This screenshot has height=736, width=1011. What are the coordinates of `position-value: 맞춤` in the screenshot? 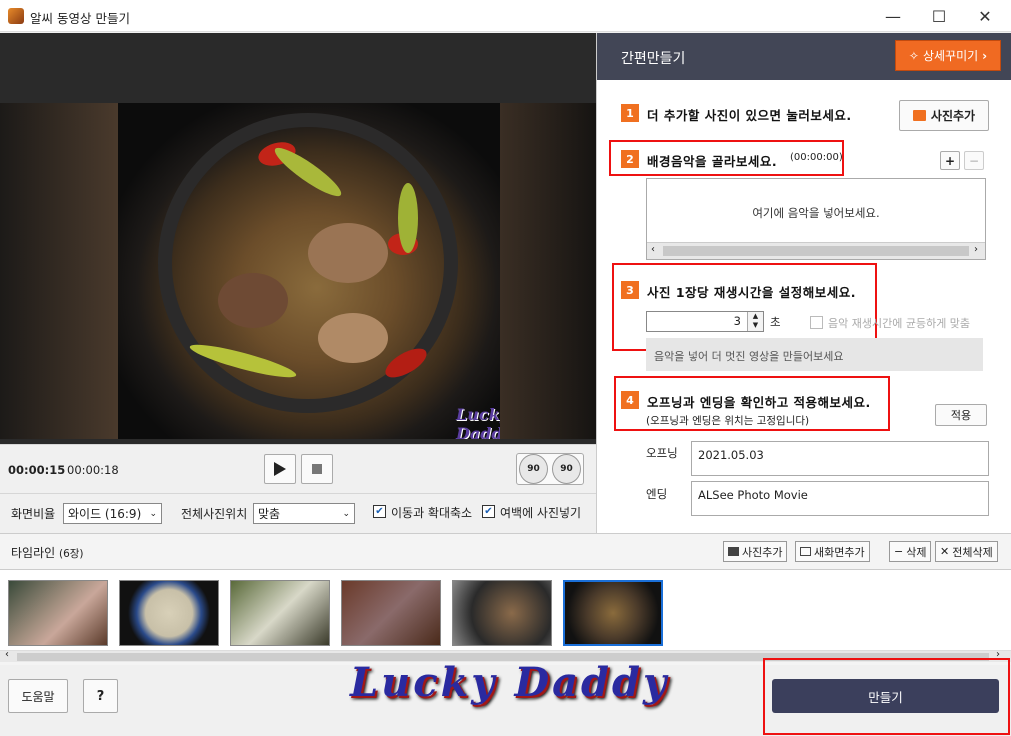 It's located at (269, 514).